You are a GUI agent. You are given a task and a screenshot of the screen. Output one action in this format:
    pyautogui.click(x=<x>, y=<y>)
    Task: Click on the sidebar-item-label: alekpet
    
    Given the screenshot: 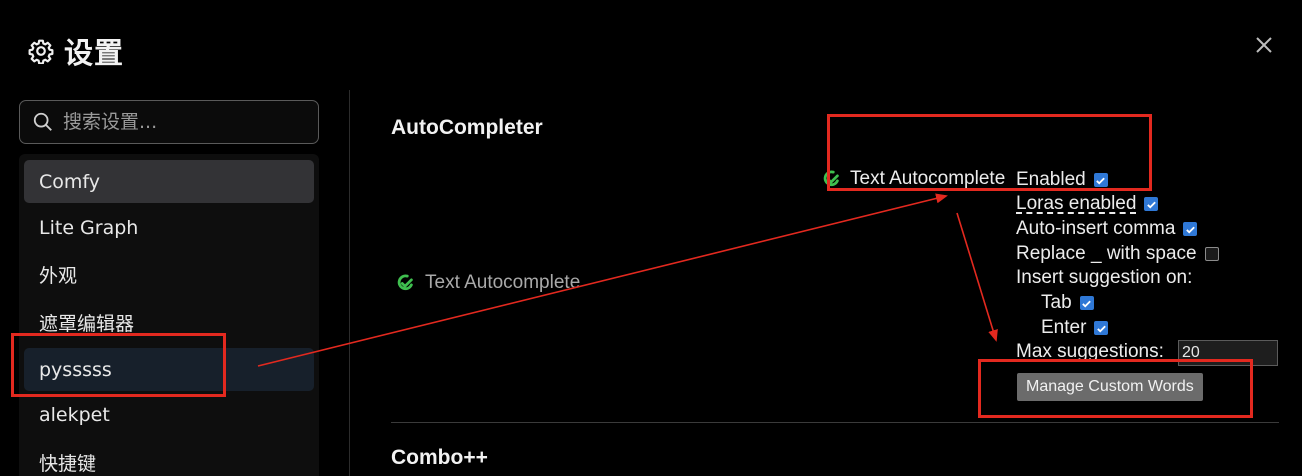 What is the action you would take?
    pyautogui.click(x=74, y=414)
    